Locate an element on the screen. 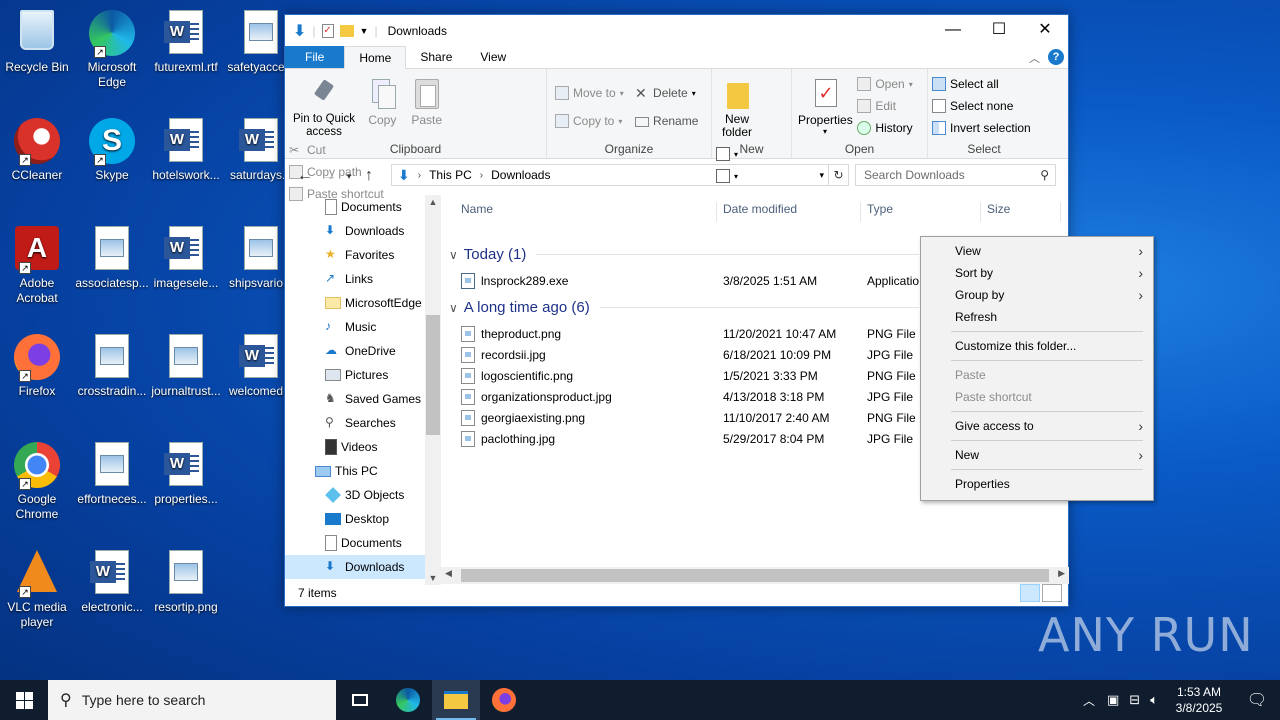 Image resolution: width=1280 pixels, height=720 pixels. menu-item-properties: Properties is located at coordinates (1037, 484).